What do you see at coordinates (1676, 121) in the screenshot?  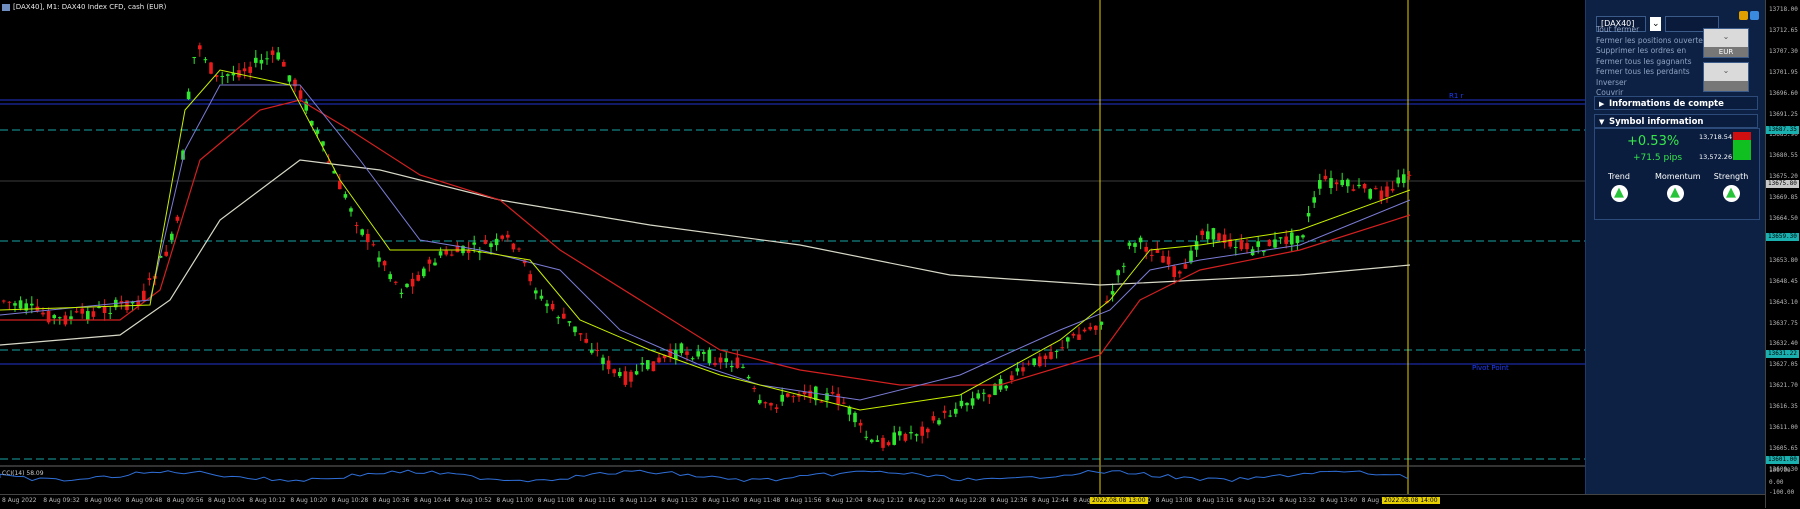 I see `symbol-info-header: ▼ Symbol information` at bounding box center [1676, 121].